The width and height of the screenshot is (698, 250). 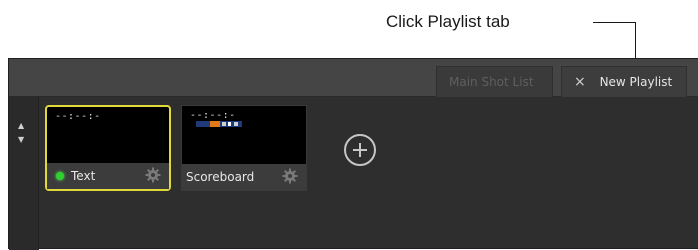 I want to click on scroll-controls: ▲ ▼, so click(x=24, y=173).